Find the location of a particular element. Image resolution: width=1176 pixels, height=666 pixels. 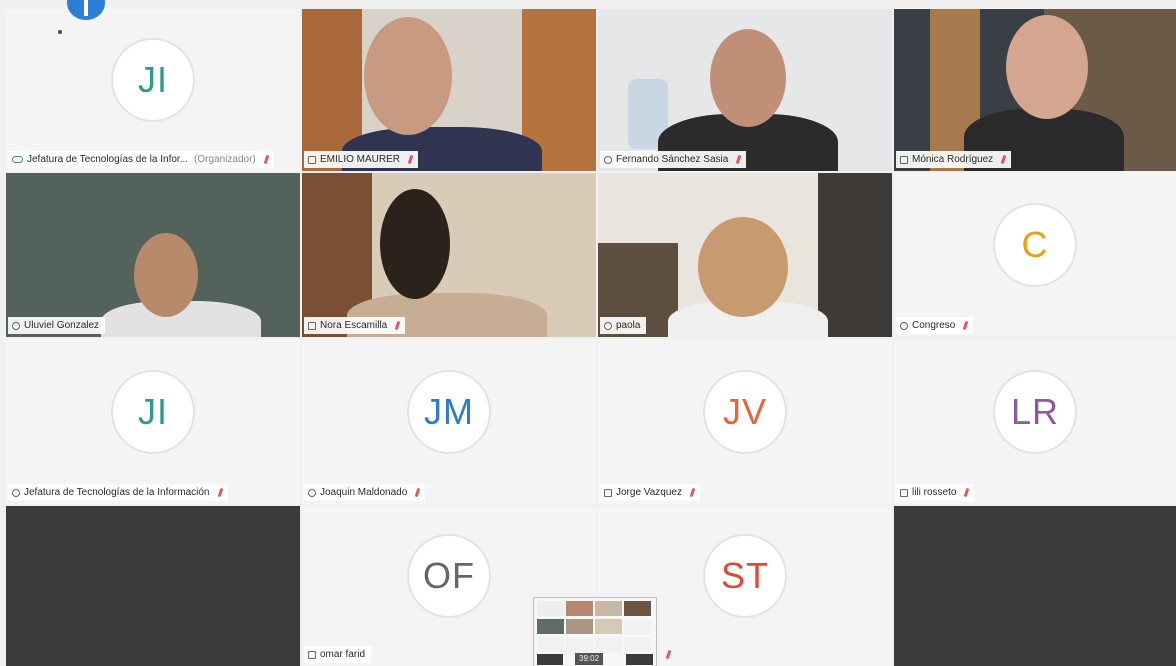

avatar-initials: C is located at coordinates (1035, 244).